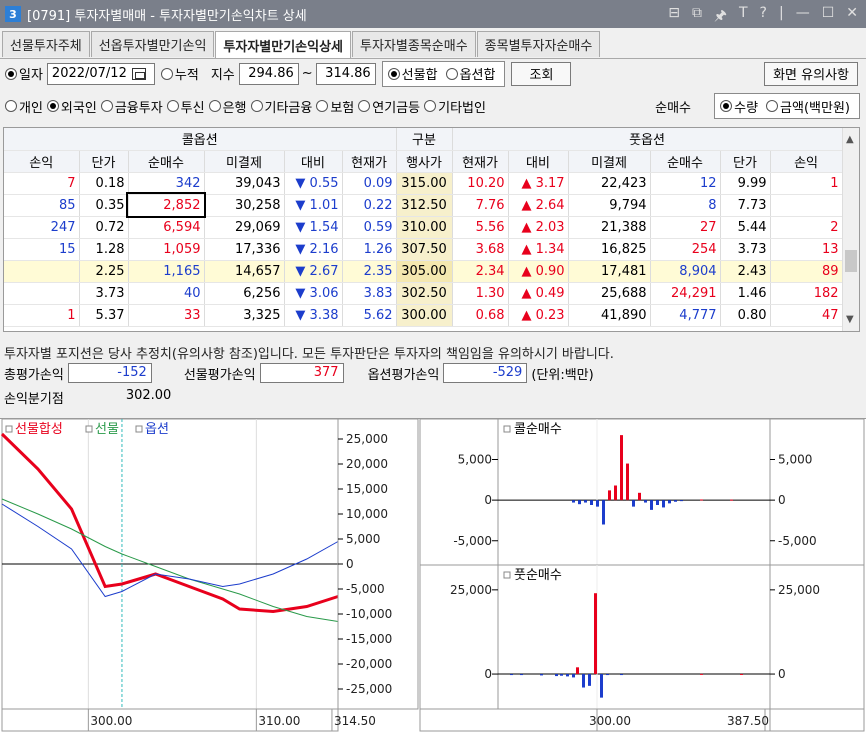  Describe the element at coordinates (828, 17) in the screenshot. I see `maximize-icon: ☐` at that location.